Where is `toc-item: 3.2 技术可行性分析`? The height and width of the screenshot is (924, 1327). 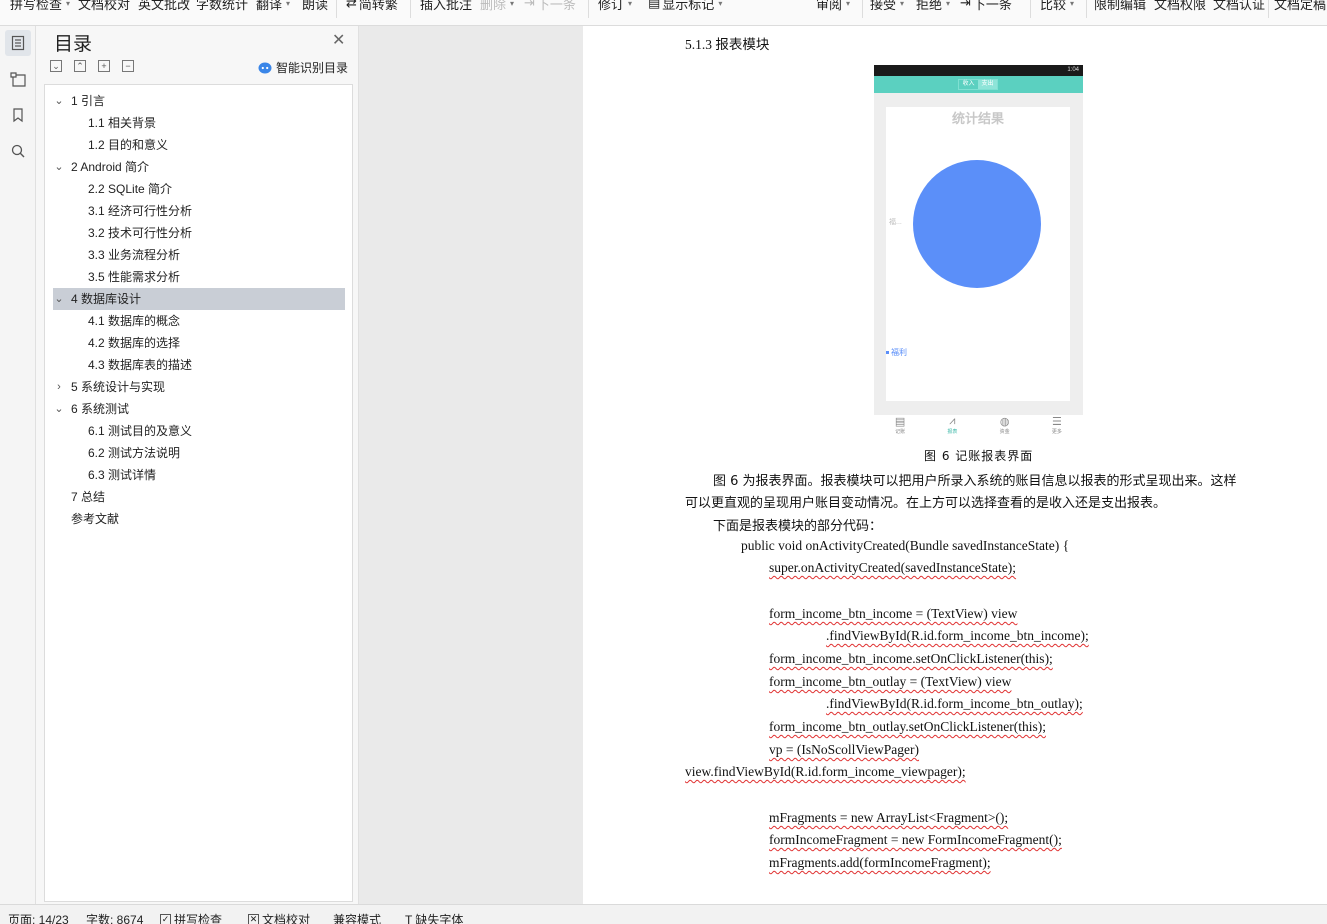
toc-item: 3.2 技术可行性分析 is located at coordinates (199, 233).